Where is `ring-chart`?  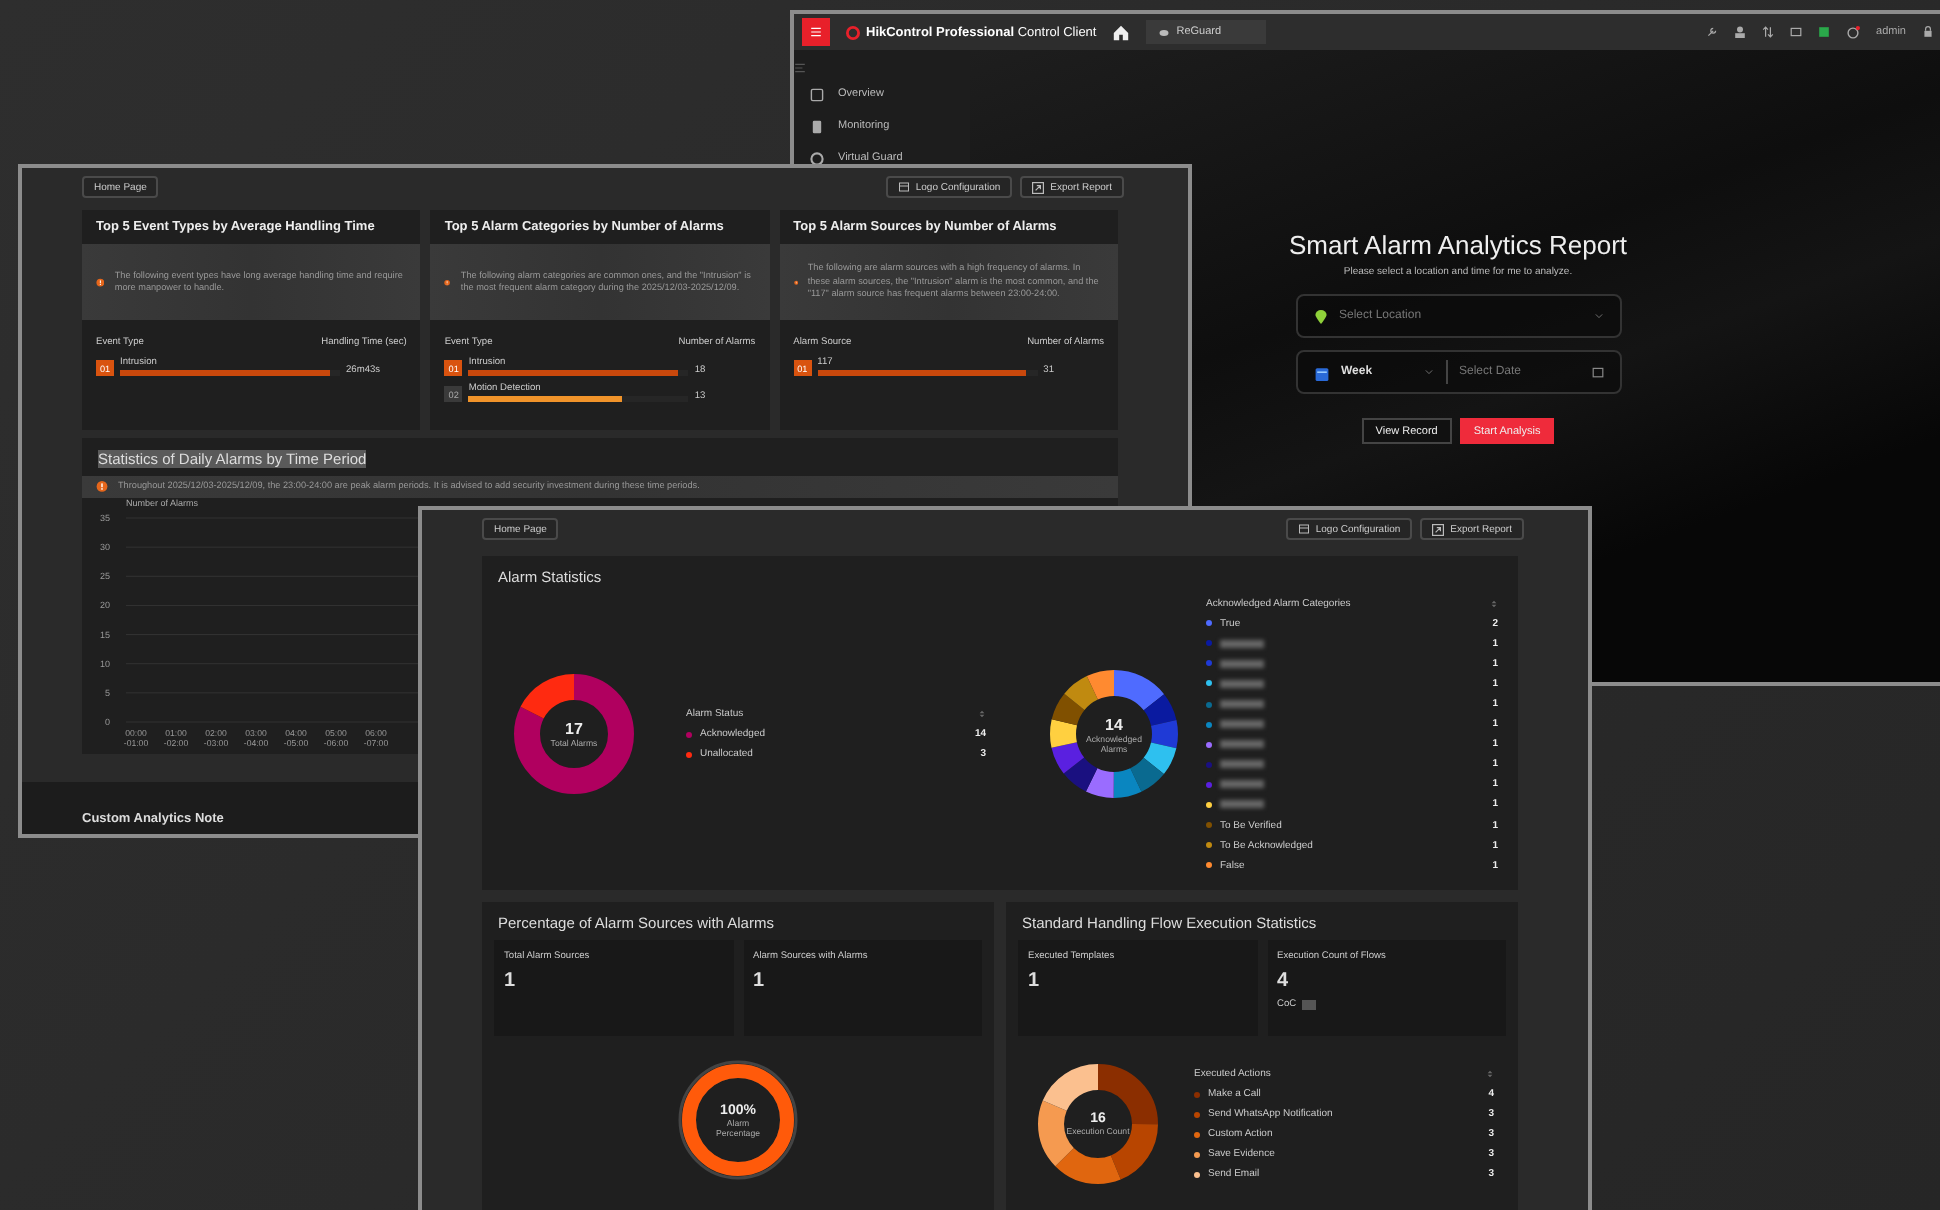
ring-chart is located at coordinates (738, 1120).